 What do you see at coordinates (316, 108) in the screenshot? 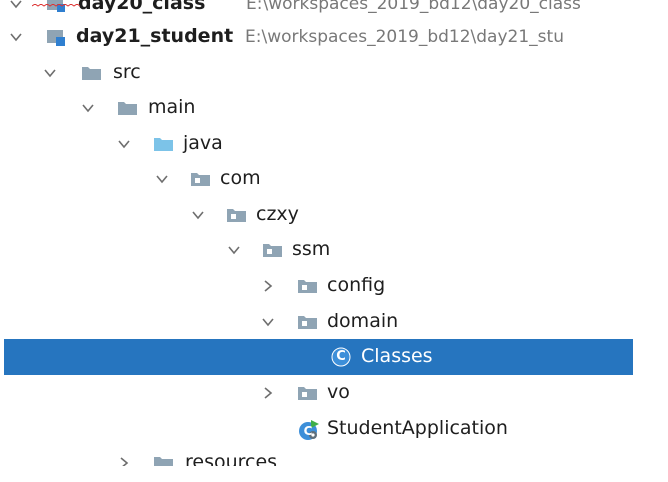
I see `tree-row-main: main` at bounding box center [316, 108].